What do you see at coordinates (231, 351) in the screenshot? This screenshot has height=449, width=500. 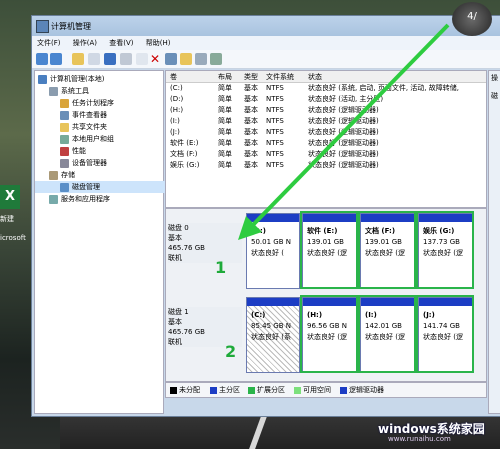 I see `annotation-number-2: 2` at bounding box center [231, 351].